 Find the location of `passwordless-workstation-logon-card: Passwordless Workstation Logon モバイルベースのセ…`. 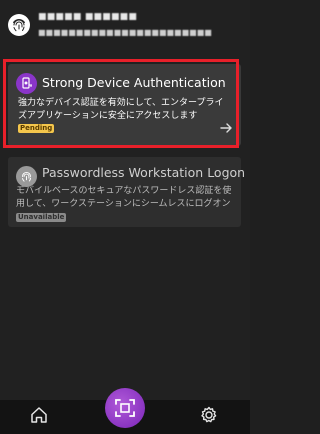

passwordless-workstation-logon-card: Passwordless Workstation Logon モバイルベースのセ… is located at coordinates (126, 192).